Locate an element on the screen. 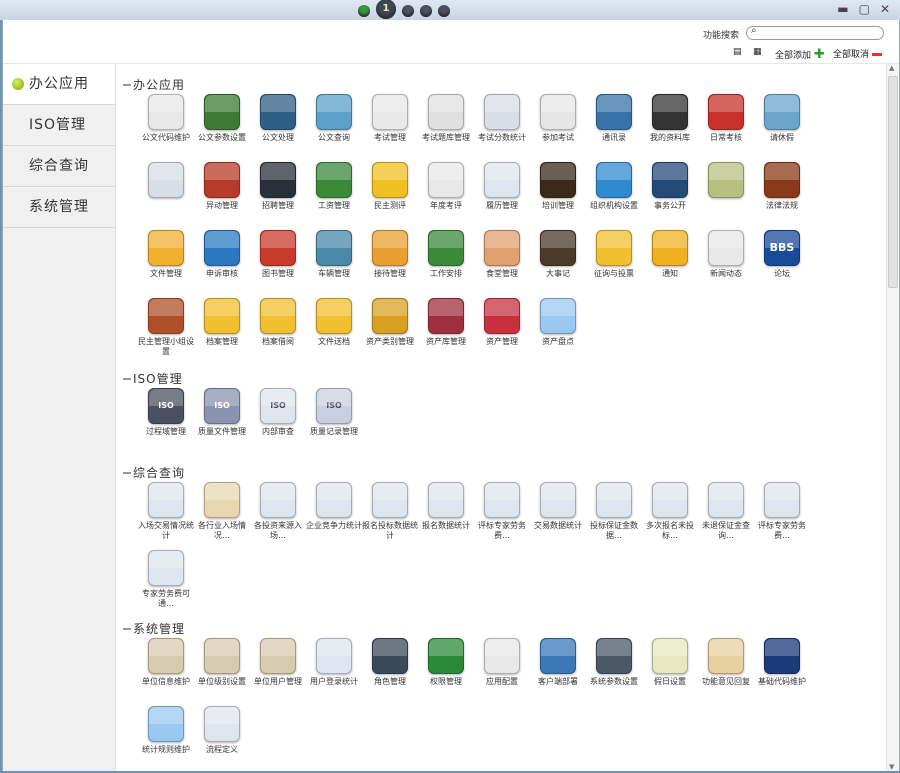  app-tile: 工作安排 is located at coordinates (446, 254).